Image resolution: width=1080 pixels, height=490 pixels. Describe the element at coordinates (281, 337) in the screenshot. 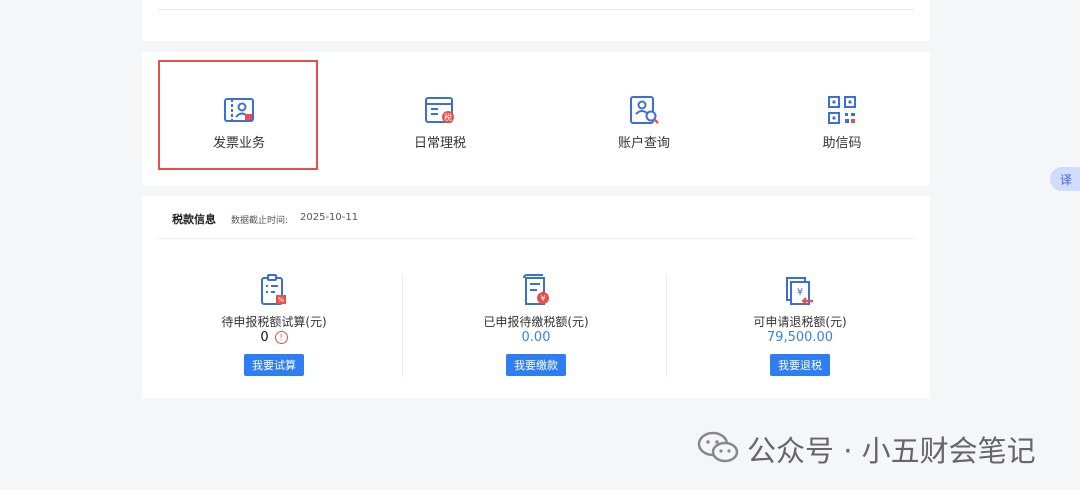

I see `info-warning-icon: !` at that location.